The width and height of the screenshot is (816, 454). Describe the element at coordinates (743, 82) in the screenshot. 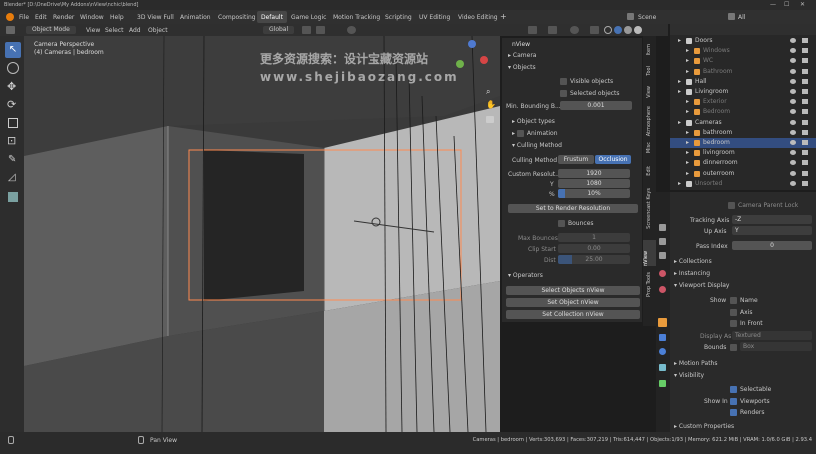

I see `outliner-row: ▸ Hall` at that location.